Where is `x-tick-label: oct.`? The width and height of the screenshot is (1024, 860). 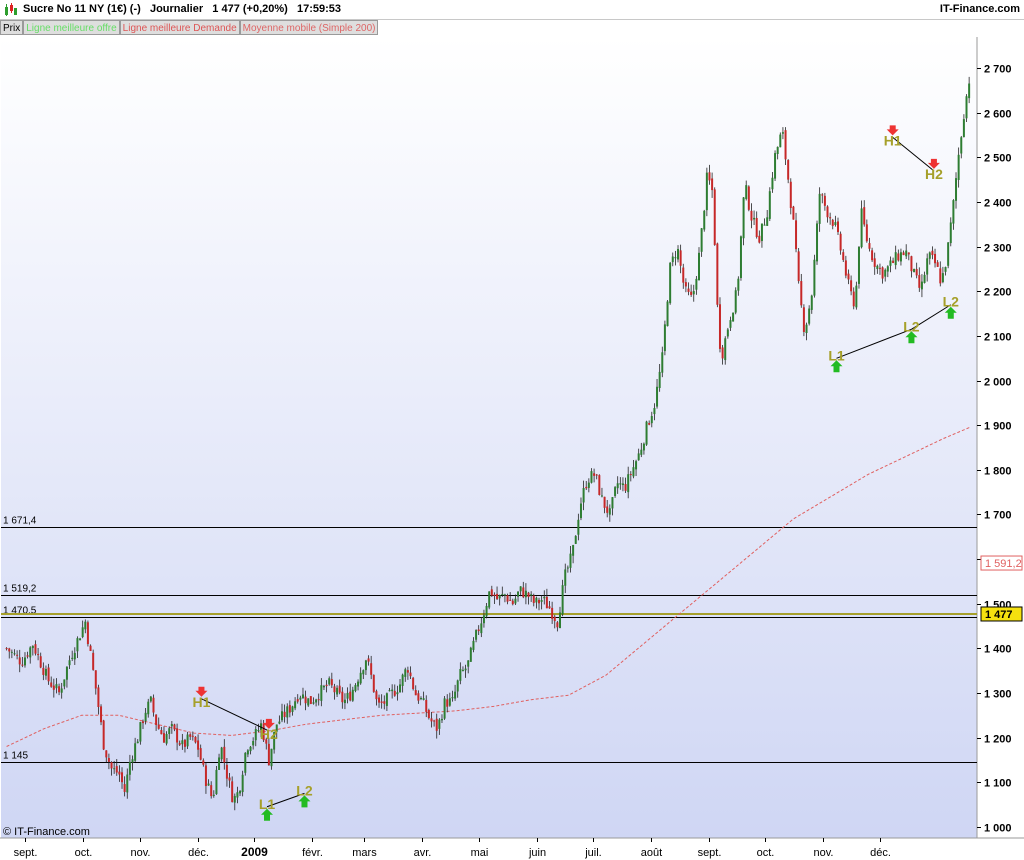
x-tick-label: oct. is located at coordinates (84, 853).